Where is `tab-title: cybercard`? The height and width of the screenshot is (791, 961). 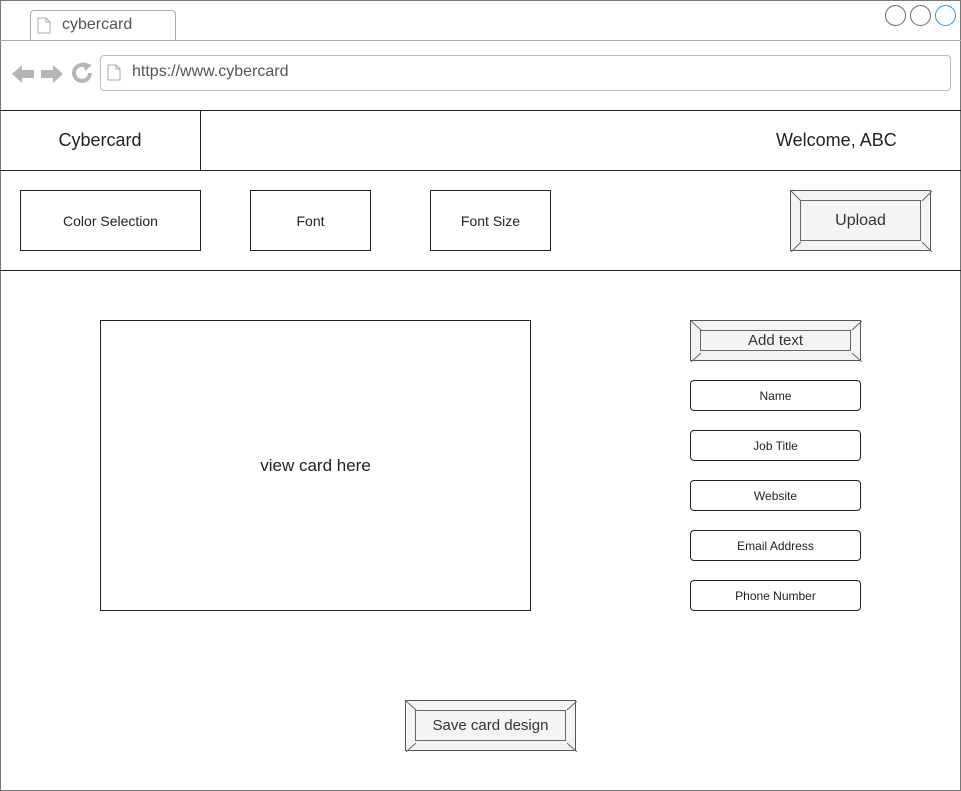 tab-title: cybercard is located at coordinates (97, 24).